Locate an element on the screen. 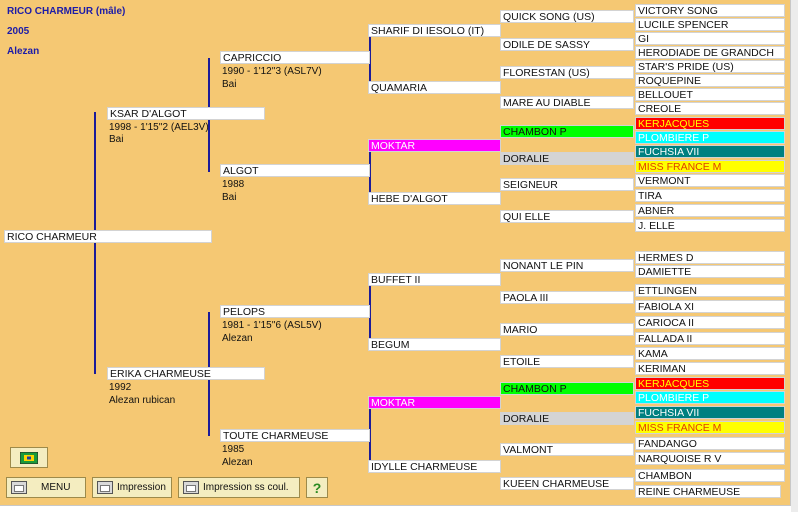 The width and height of the screenshot is (798, 512). ancestor-g5: VICTORY SONG is located at coordinates (710, 10).